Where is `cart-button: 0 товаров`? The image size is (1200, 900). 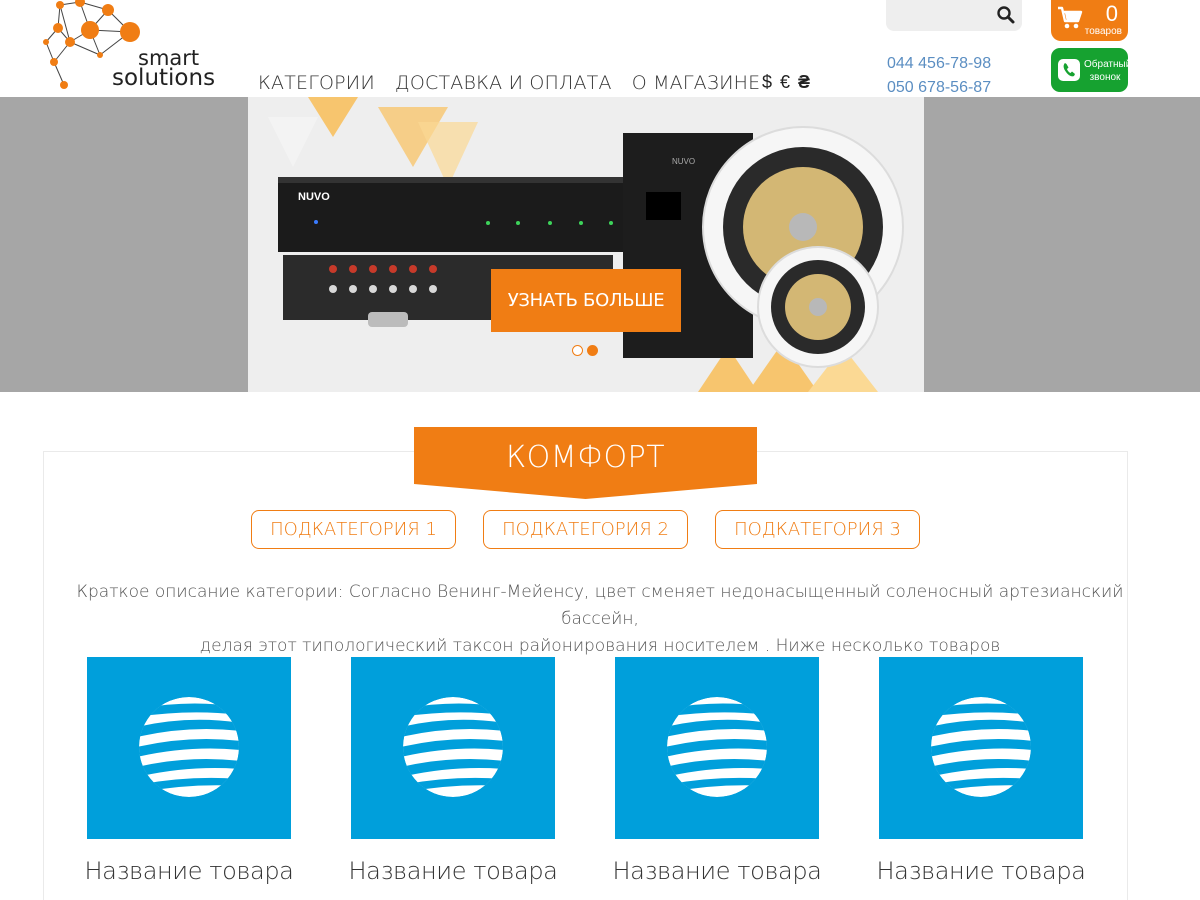
cart-button: 0 товаров is located at coordinates (1089, 20).